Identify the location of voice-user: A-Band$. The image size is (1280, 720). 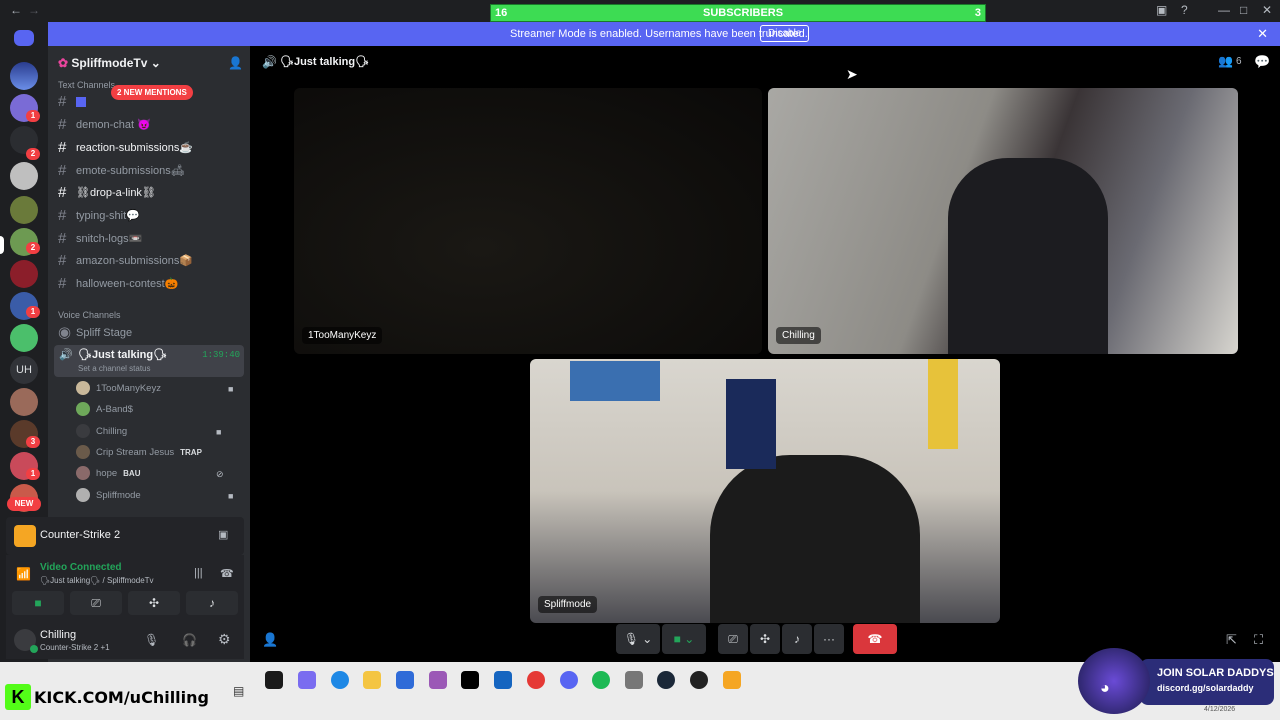
(104, 410).